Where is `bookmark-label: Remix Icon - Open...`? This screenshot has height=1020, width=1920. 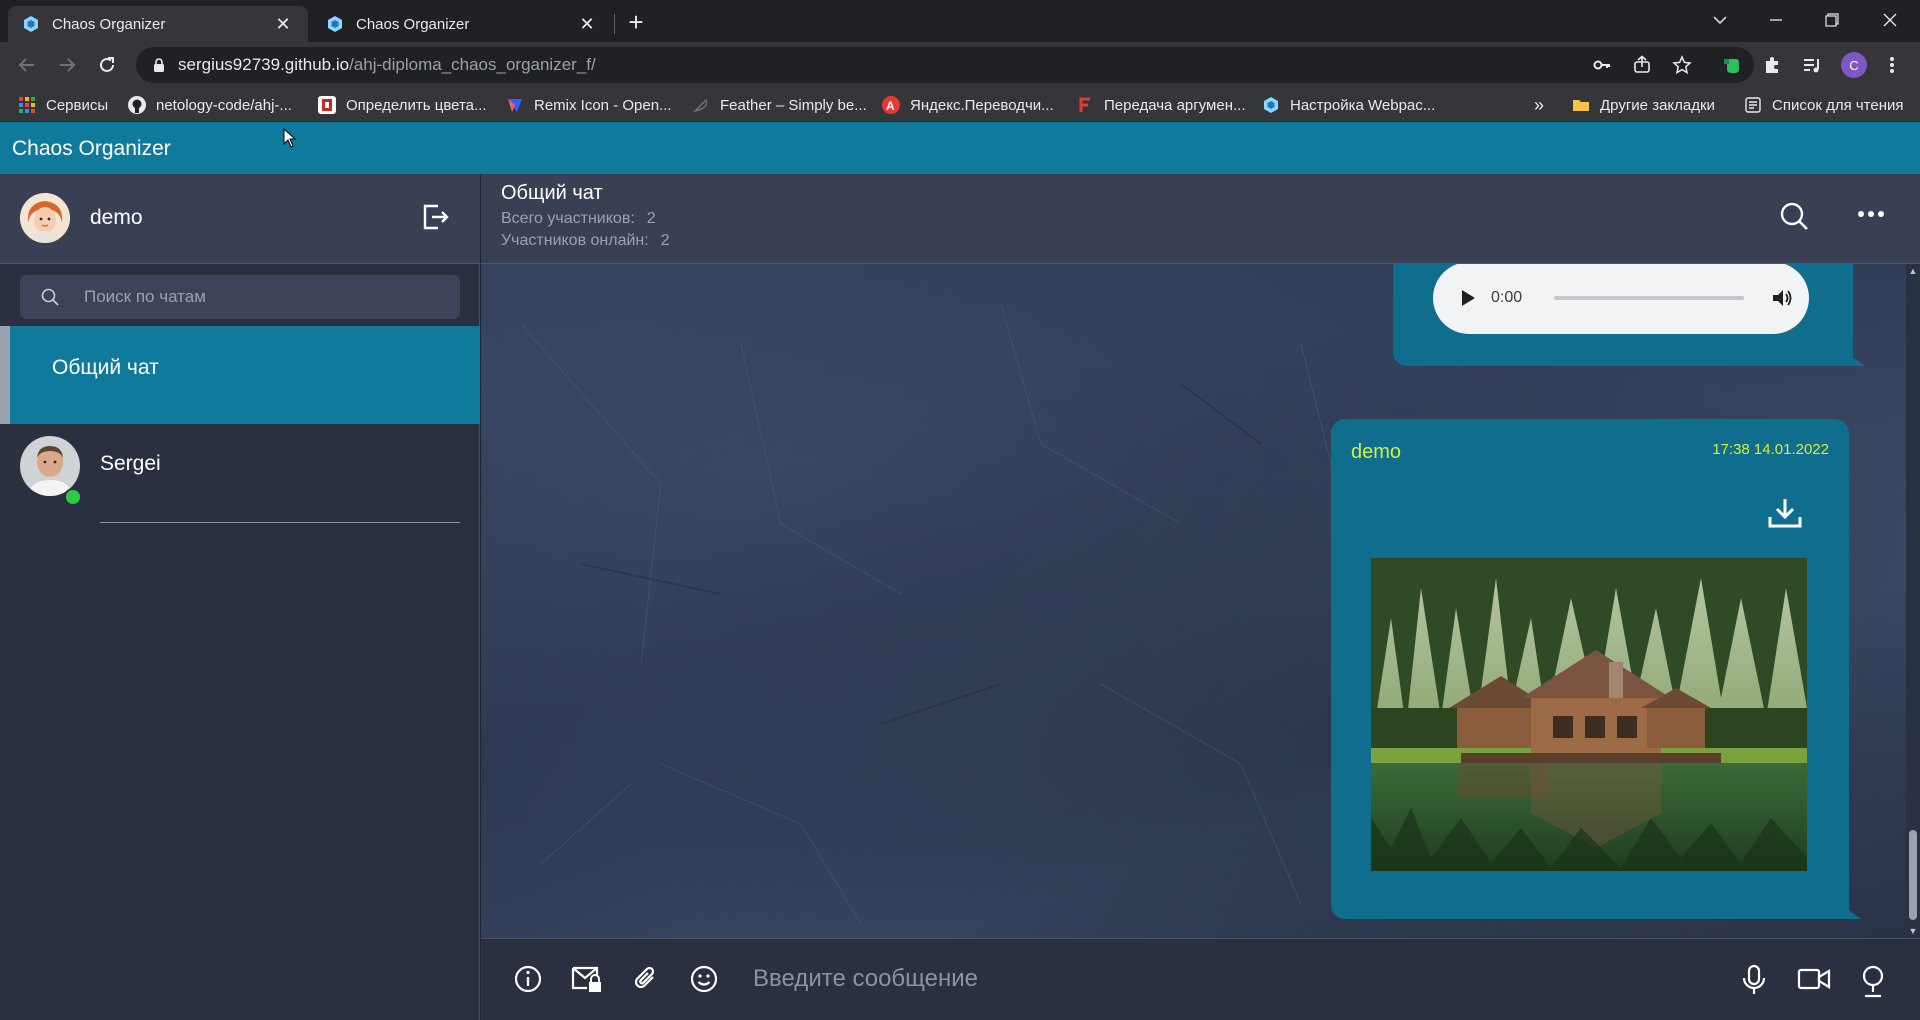
bookmark-label: Remix Icon - Open... is located at coordinates (603, 105).